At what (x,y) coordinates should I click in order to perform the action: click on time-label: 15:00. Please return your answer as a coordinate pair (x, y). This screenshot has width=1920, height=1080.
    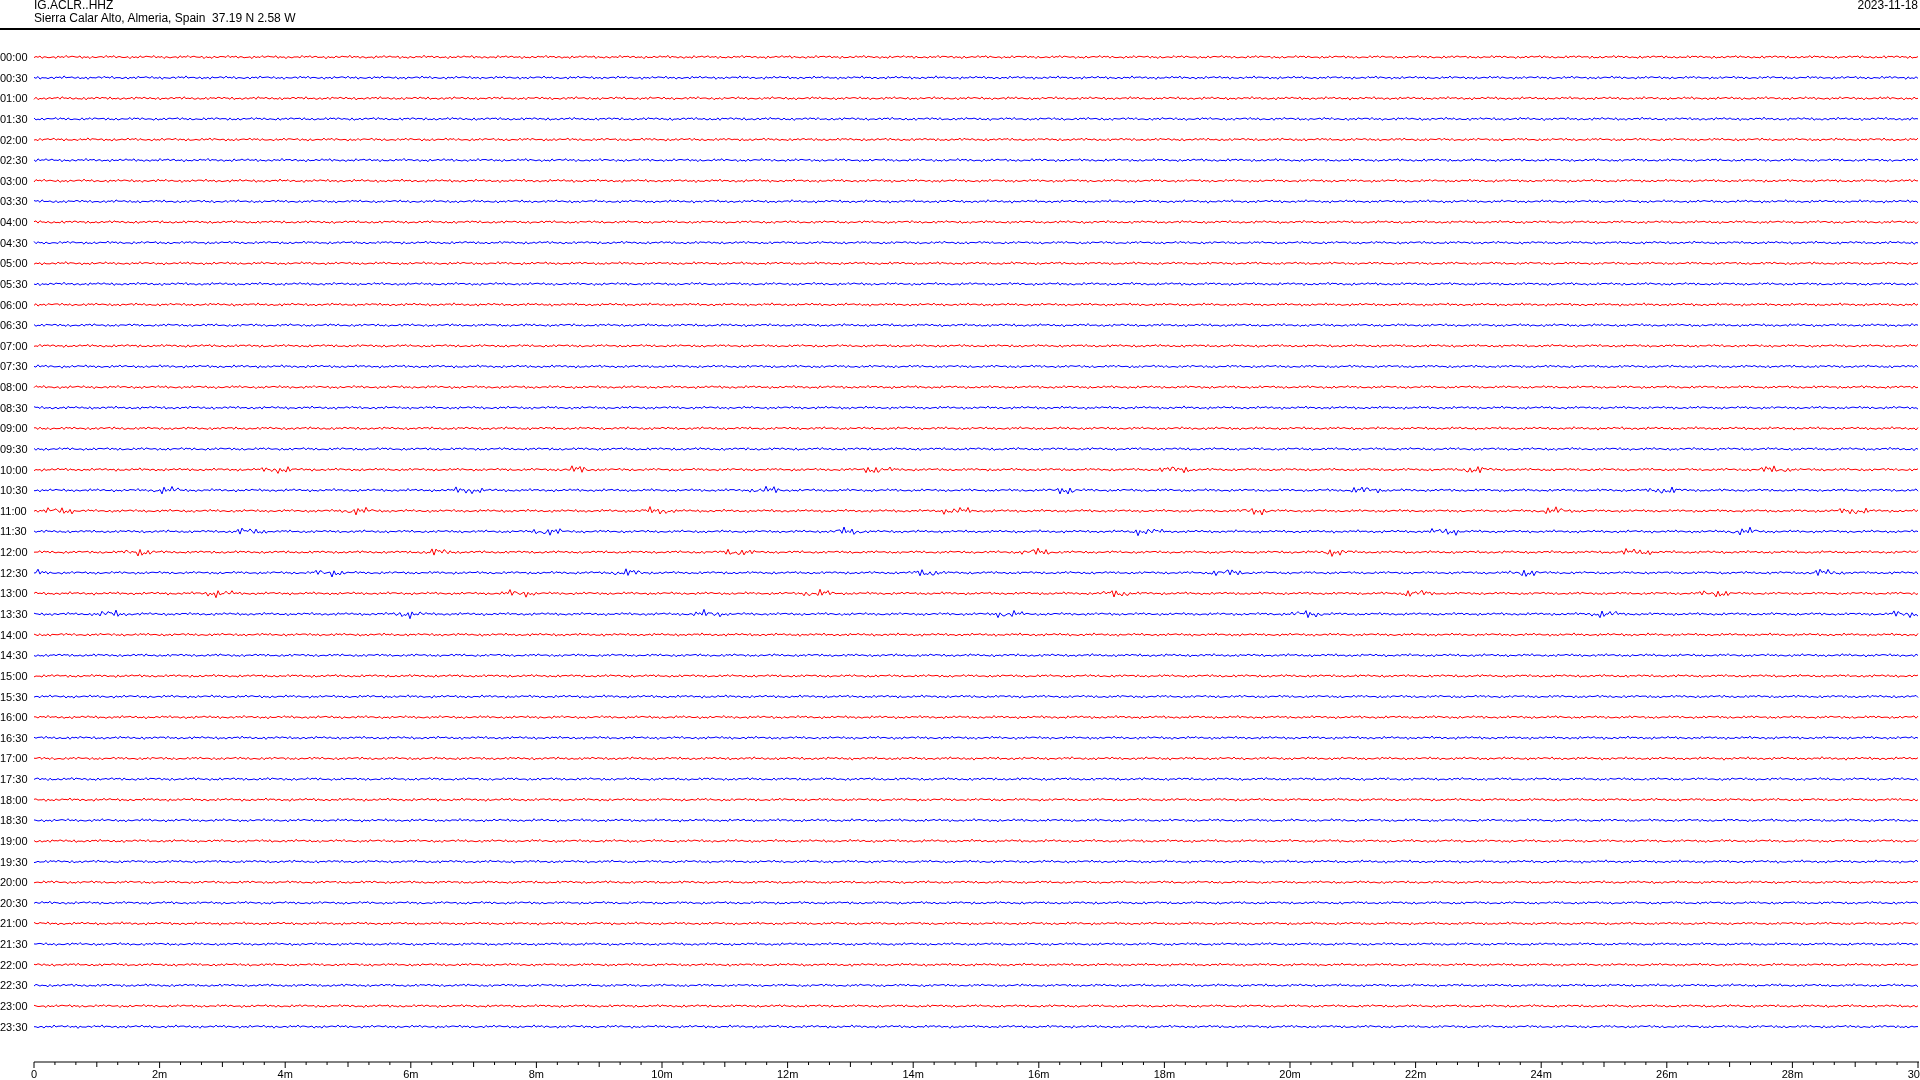
    Looking at the image, I should click on (14, 675).